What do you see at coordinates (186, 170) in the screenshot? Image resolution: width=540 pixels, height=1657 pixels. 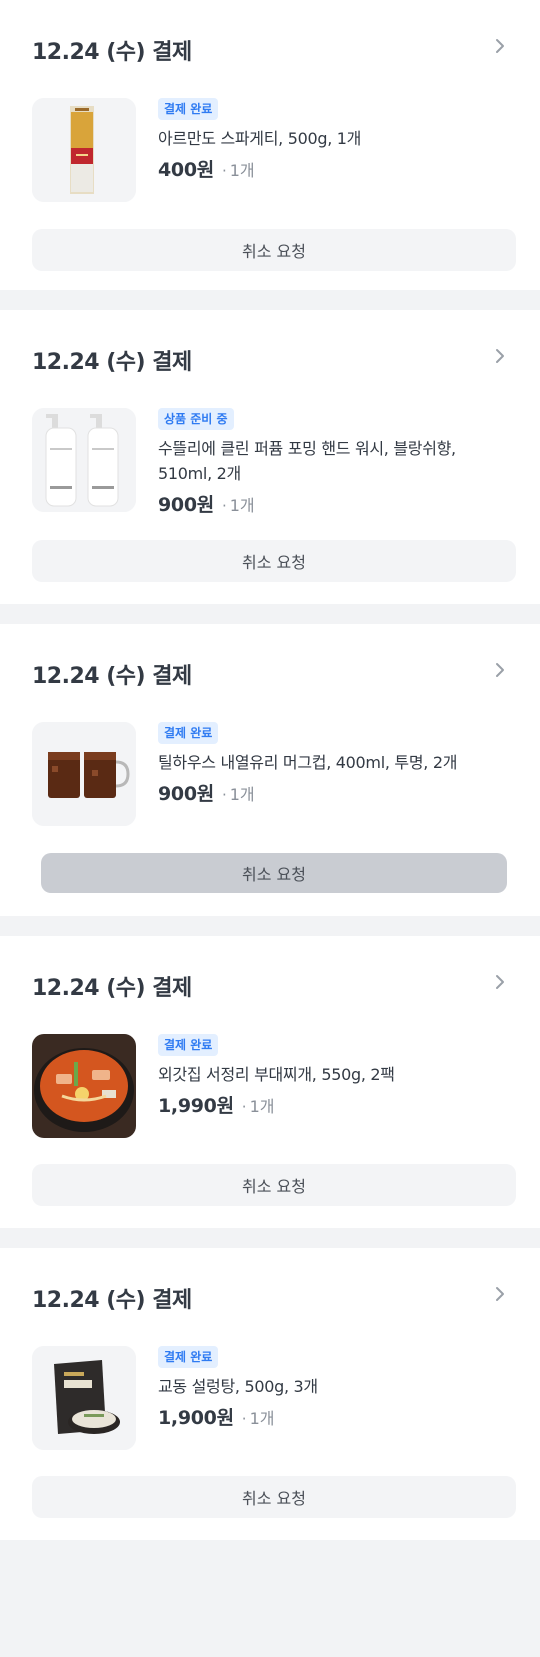 I see `price: 400원` at bounding box center [186, 170].